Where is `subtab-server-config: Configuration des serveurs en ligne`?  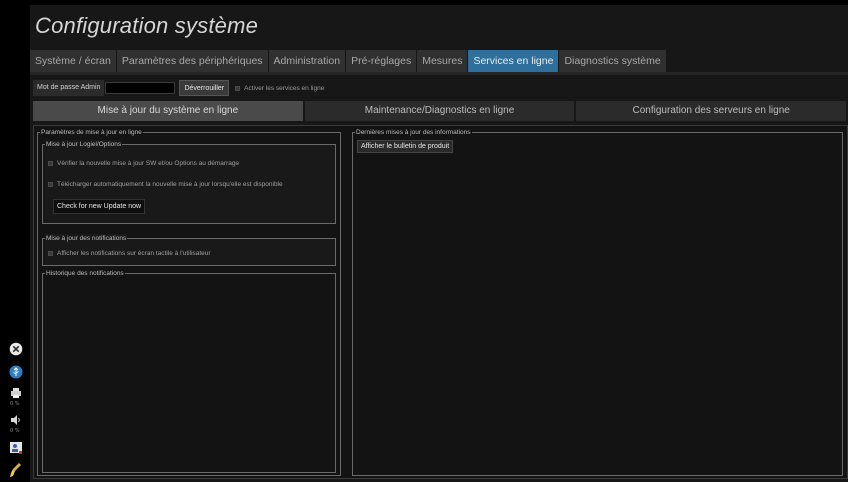
subtab-server-config: Configuration des serveurs en ligne is located at coordinates (712, 111).